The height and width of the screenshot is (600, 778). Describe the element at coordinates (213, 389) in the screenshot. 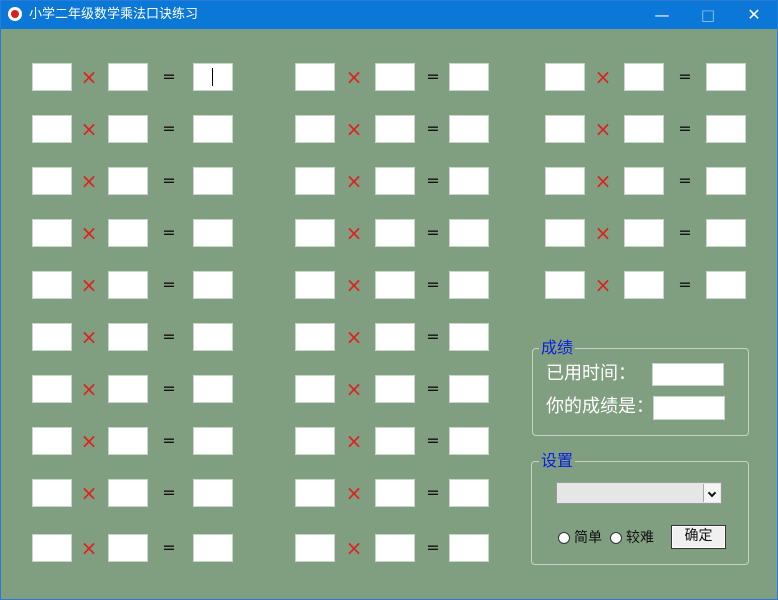

I see `answer-input-c1-r7` at that location.